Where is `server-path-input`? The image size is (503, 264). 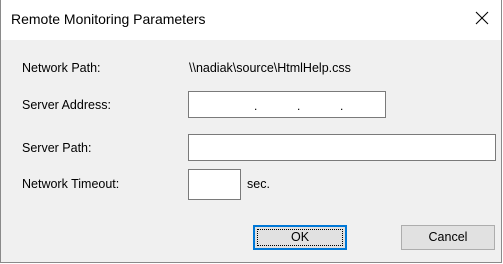
server-path-input is located at coordinates (342, 147).